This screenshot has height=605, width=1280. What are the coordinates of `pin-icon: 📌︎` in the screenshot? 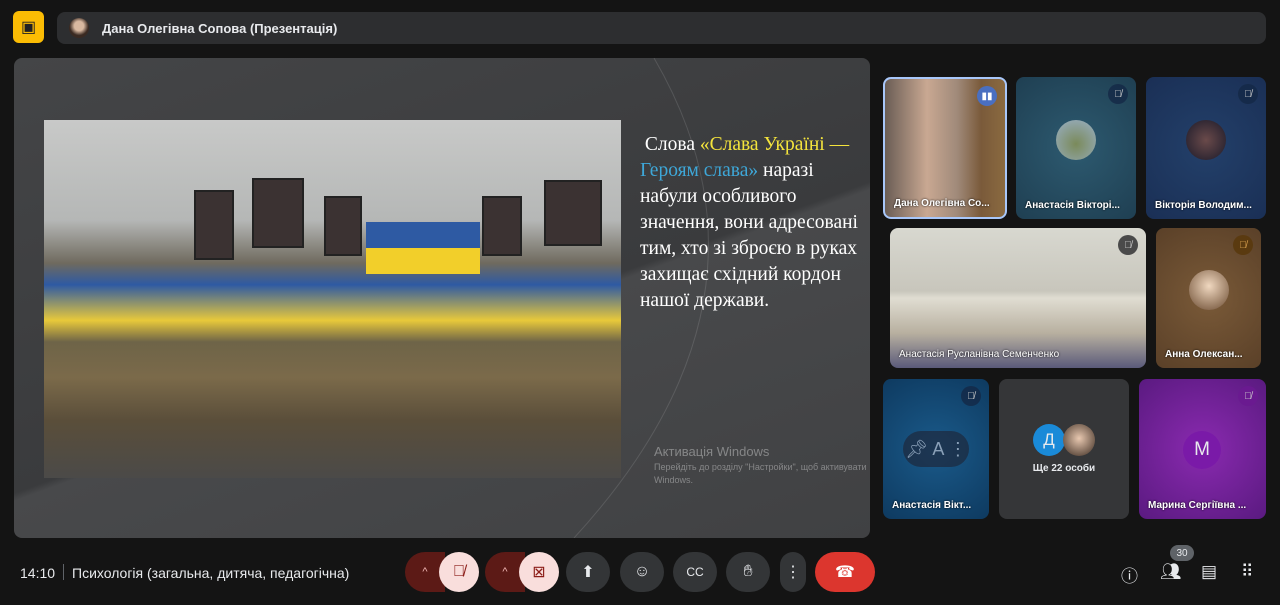 It's located at (916, 449).